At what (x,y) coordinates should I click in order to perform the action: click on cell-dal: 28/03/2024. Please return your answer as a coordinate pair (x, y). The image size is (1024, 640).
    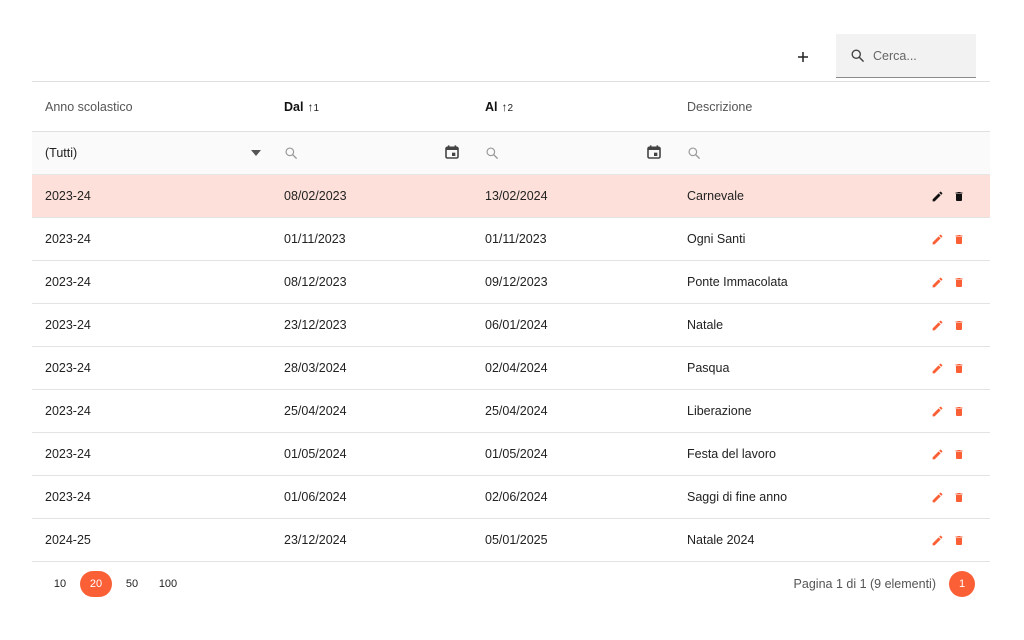
    Looking at the image, I should click on (315, 368).